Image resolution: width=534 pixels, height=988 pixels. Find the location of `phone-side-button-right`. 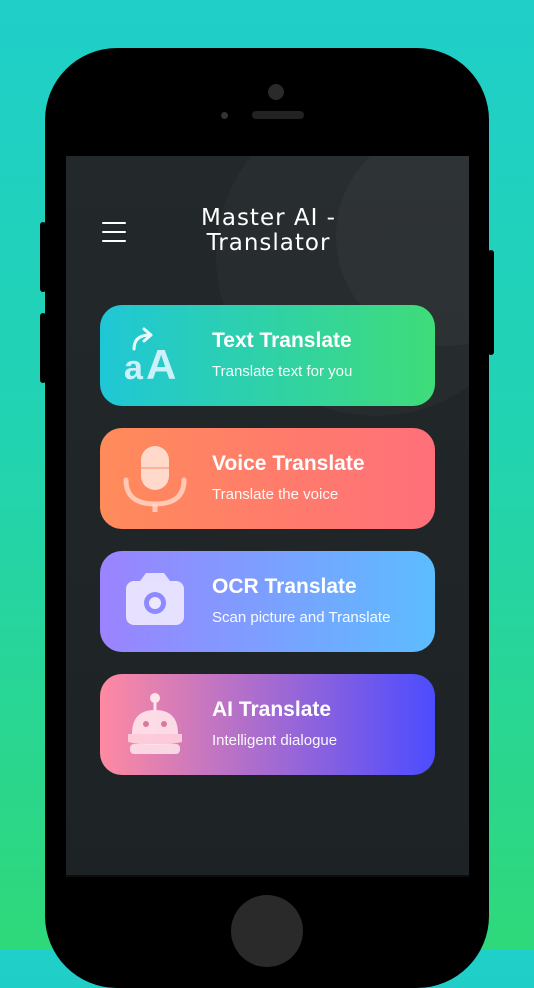

phone-side-button-right is located at coordinates (491, 302).